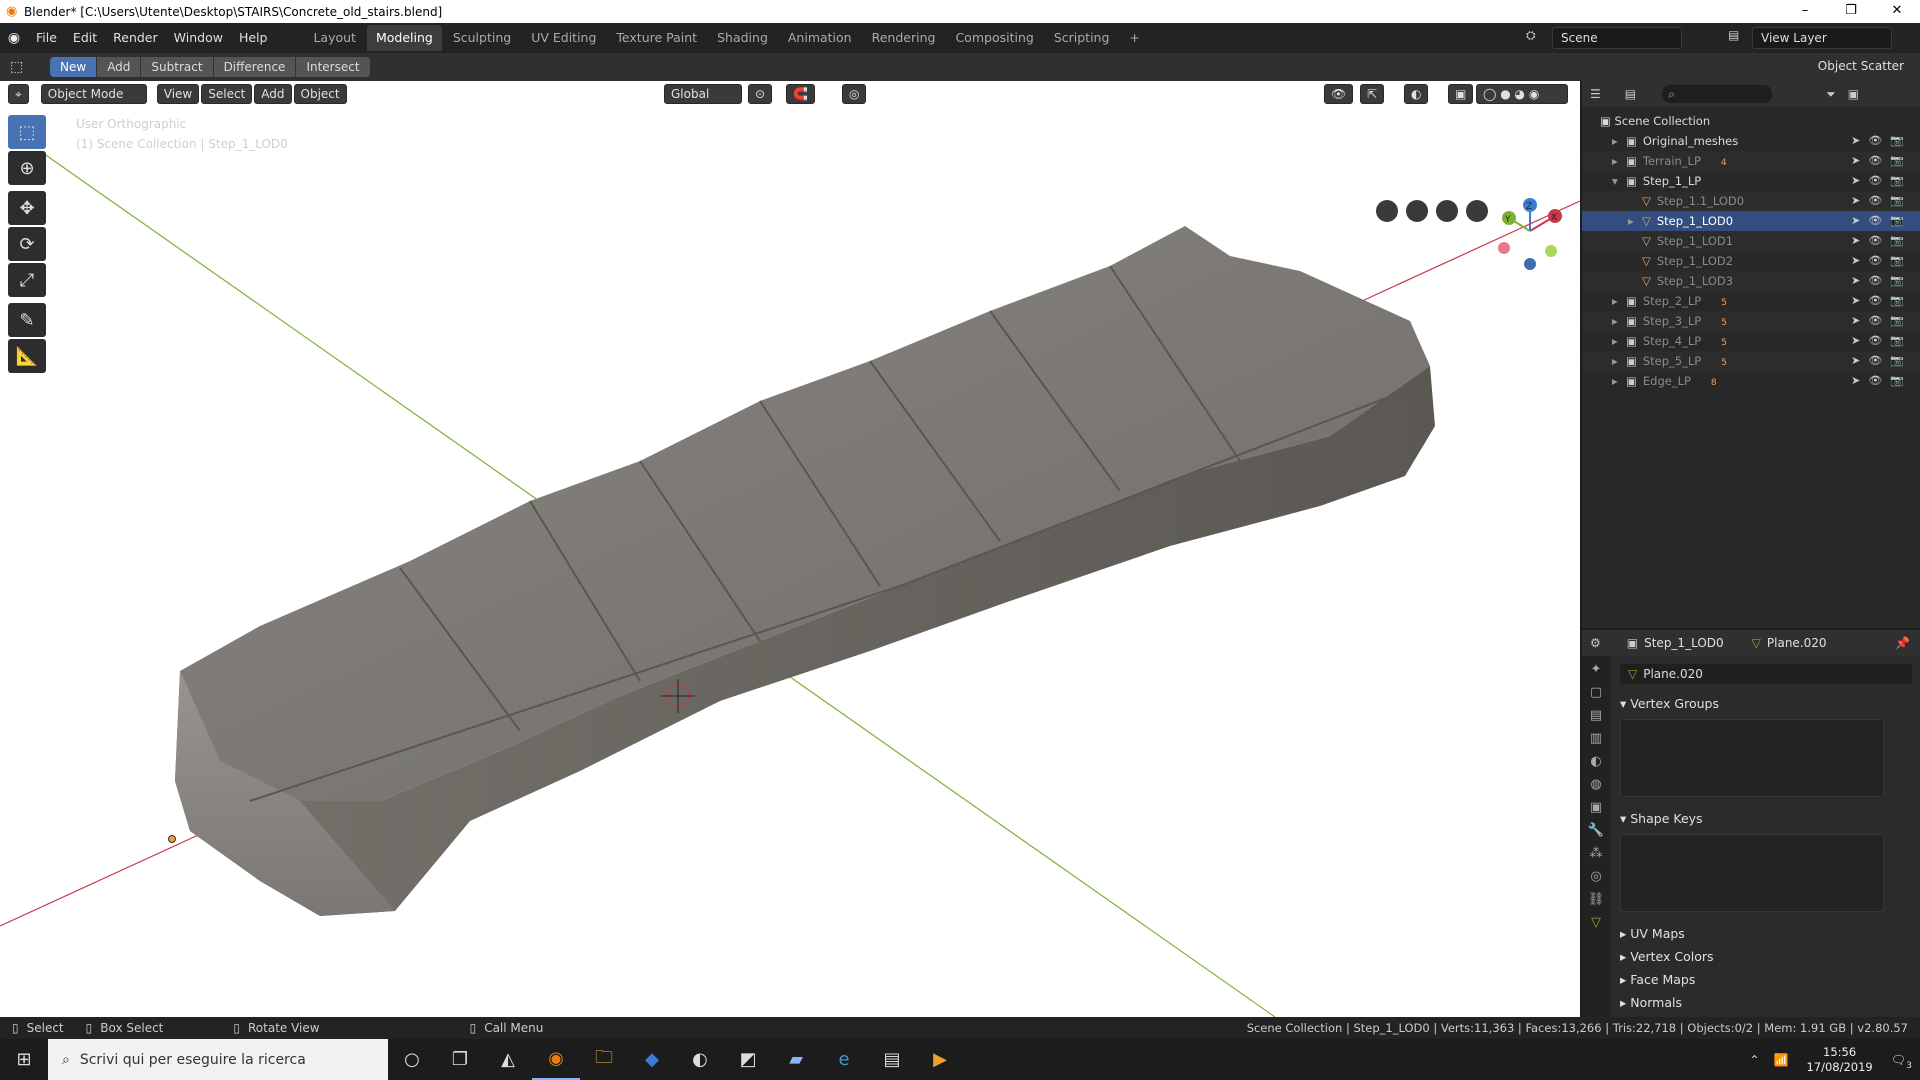 Image resolution: width=1920 pixels, height=1080 pixels. I want to click on maximize-button: ❐, so click(1851, 11).